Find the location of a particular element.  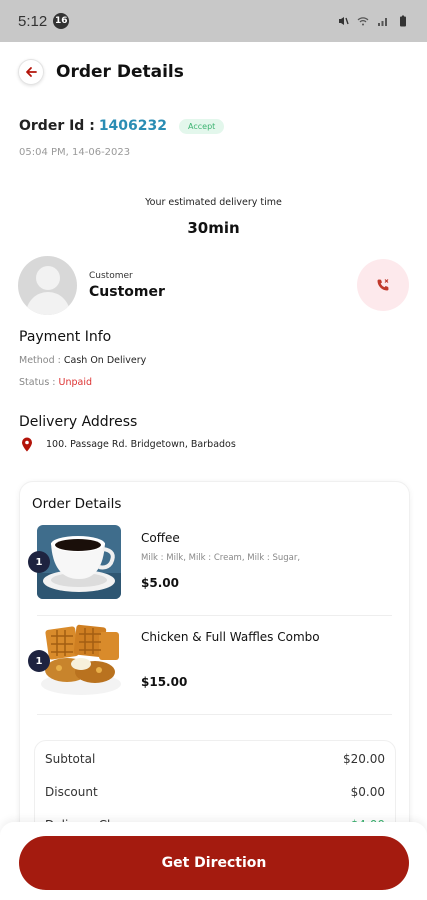

phone-icon is located at coordinates (383, 285).